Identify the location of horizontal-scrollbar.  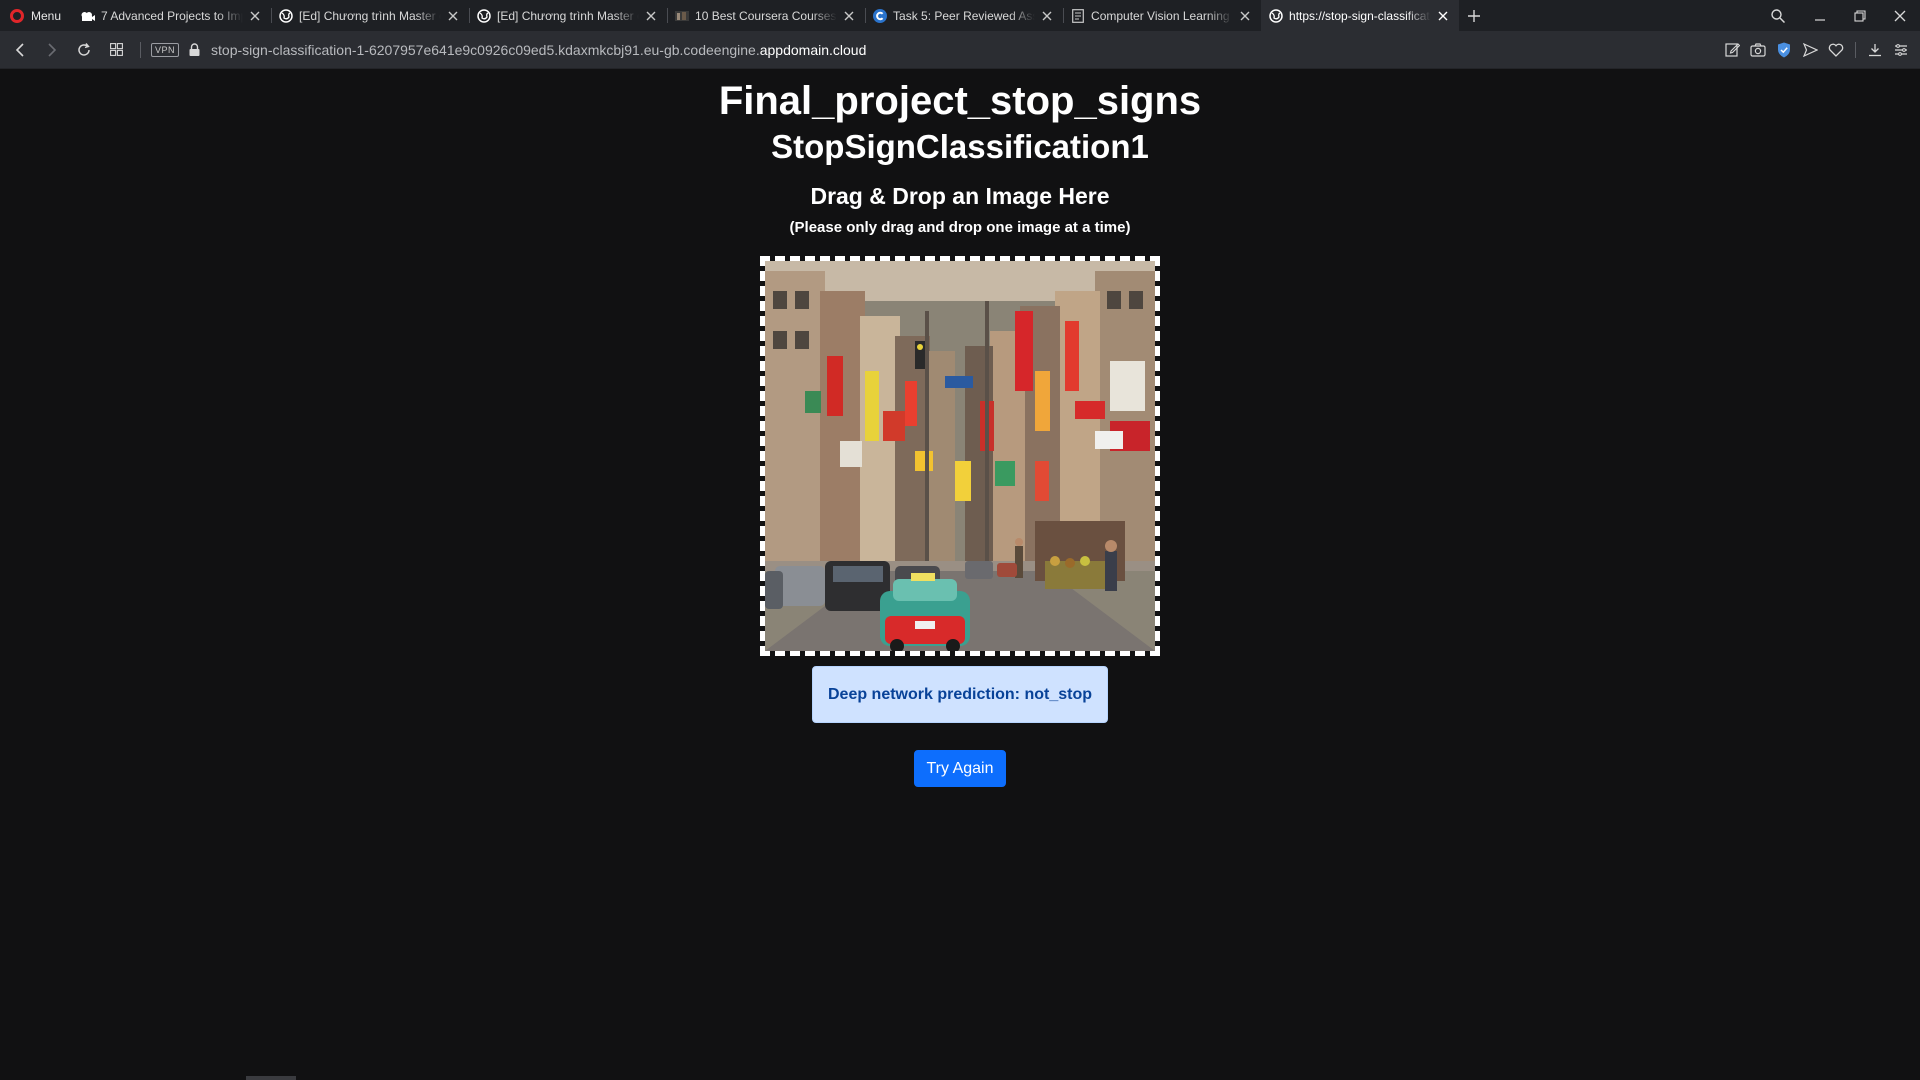
(271, 1078).